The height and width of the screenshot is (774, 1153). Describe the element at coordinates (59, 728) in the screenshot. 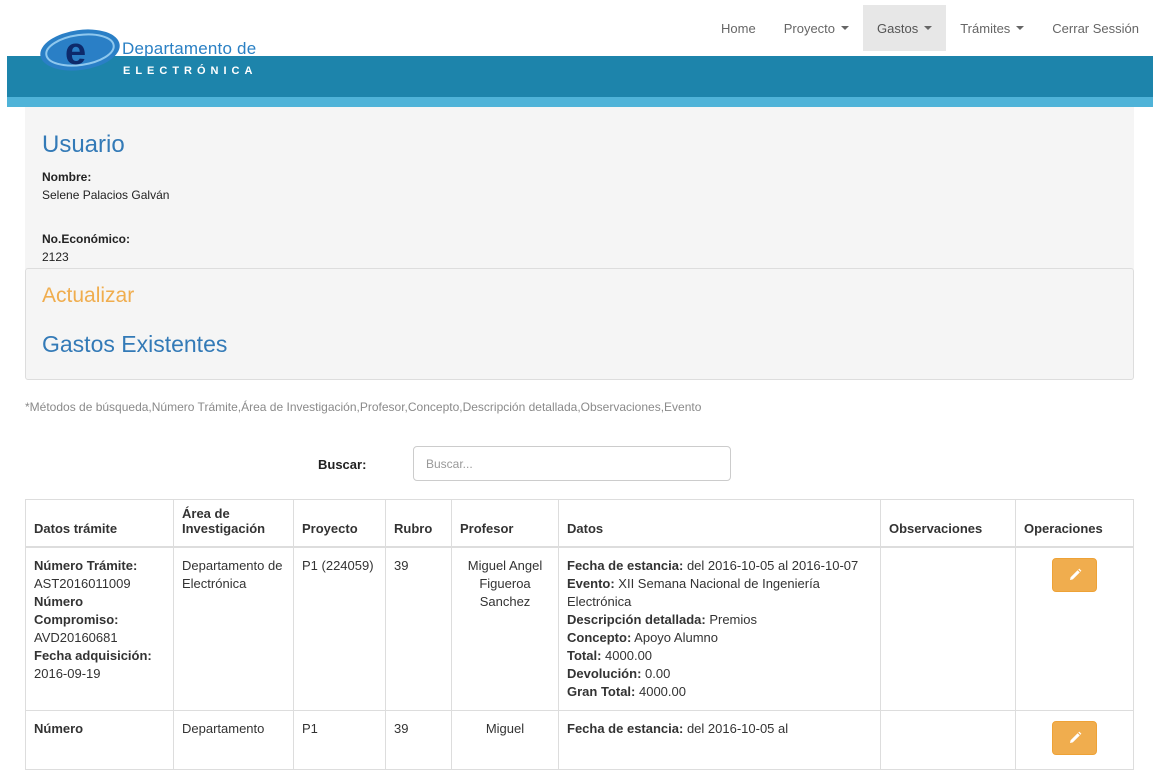

I see `tramite-label: Número` at that location.